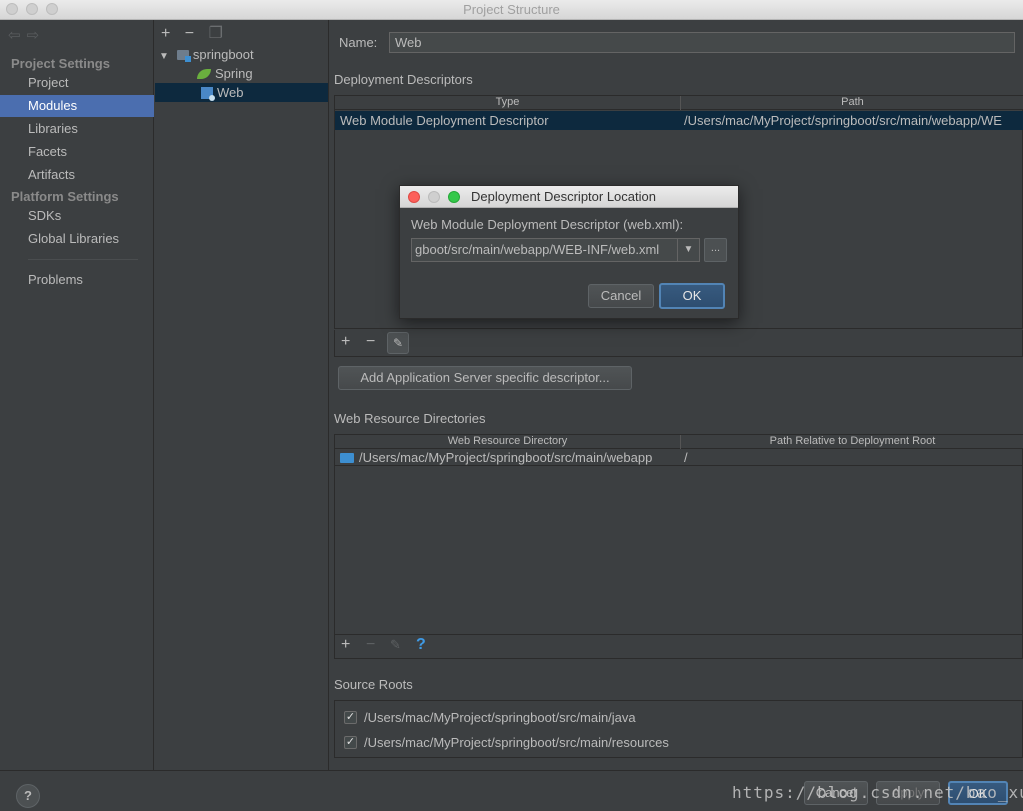 The height and width of the screenshot is (811, 1023). Describe the element at coordinates (350, 742) in the screenshot. I see `source-root-checkbox-resources: ✓` at that location.